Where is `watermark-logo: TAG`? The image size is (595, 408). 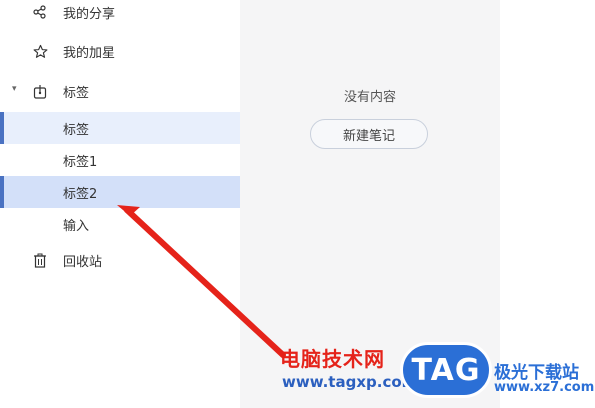 watermark-logo: TAG is located at coordinates (446, 370).